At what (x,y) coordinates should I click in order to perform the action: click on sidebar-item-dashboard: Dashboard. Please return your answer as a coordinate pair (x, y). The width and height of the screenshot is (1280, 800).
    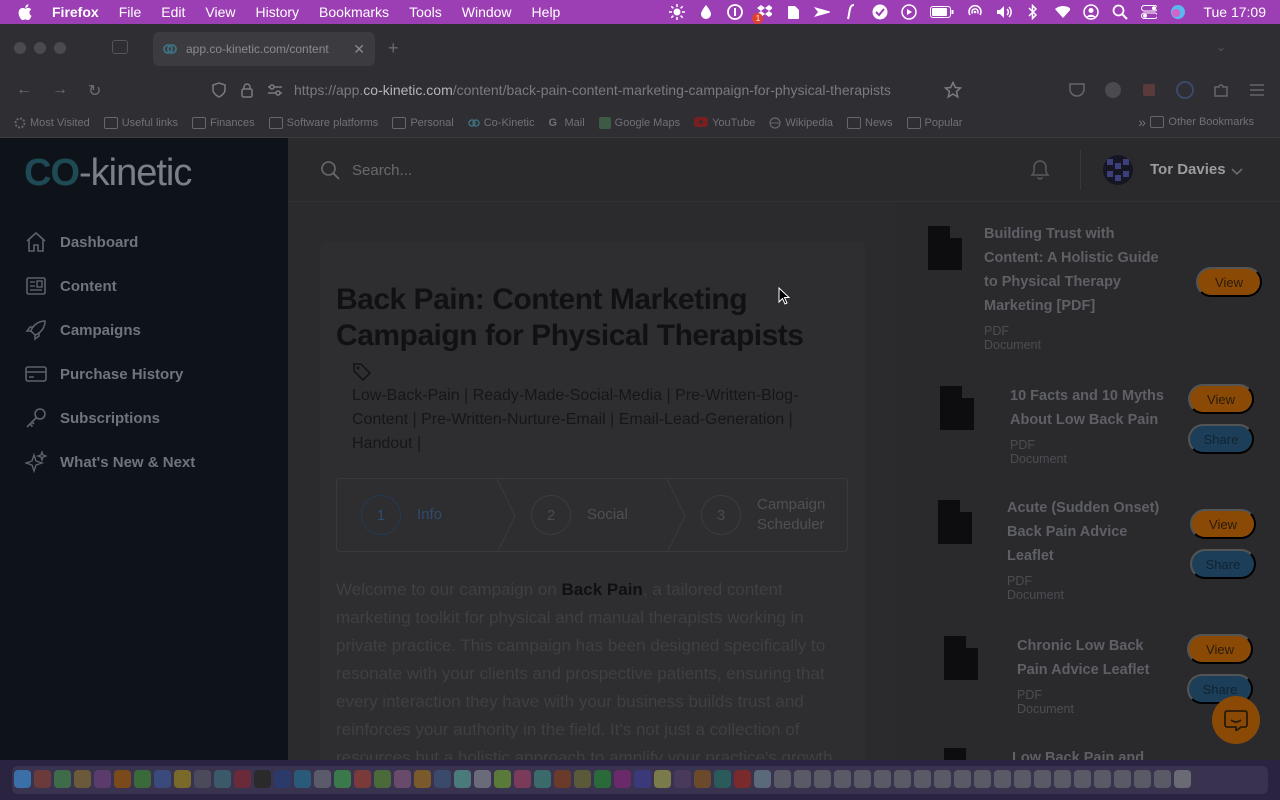
    Looking at the image, I should click on (81, 242).